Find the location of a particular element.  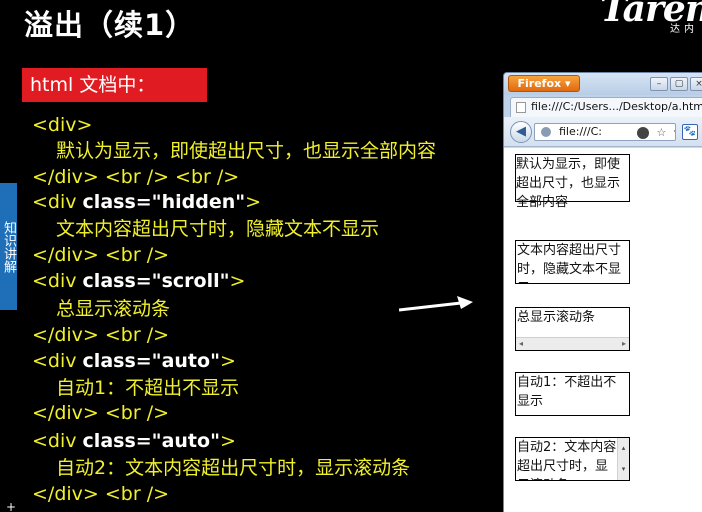

maximize-button: ▢ is located at coordinates (679, 84).